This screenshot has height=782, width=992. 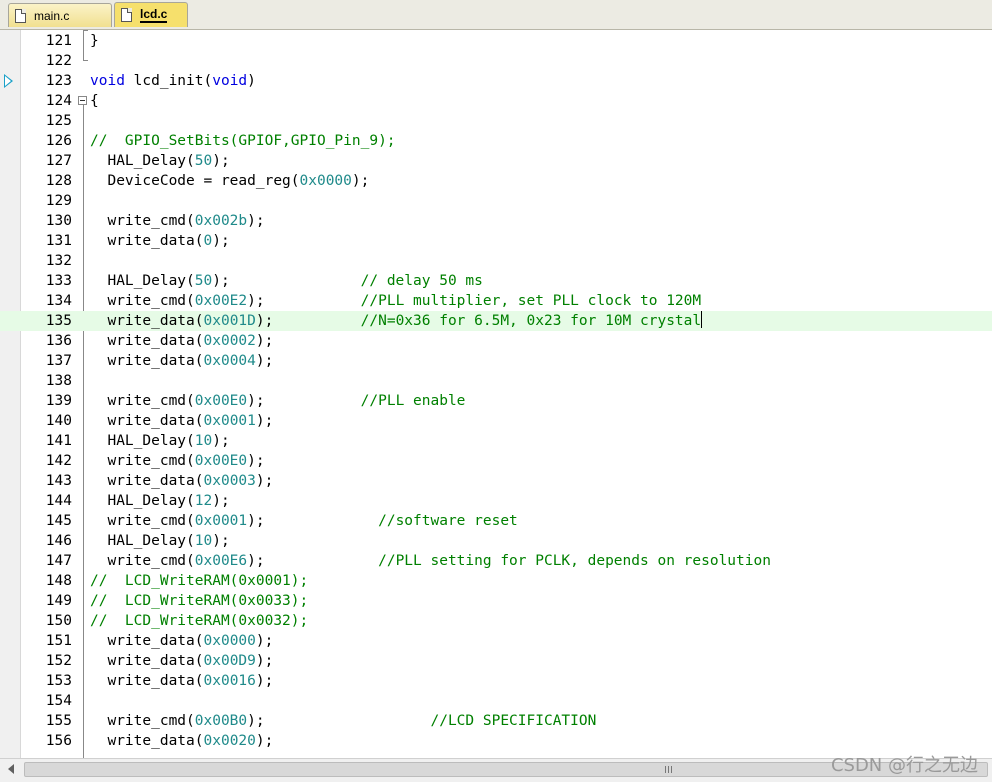 I want to click on code-text: {, so click(x=94, y=101).